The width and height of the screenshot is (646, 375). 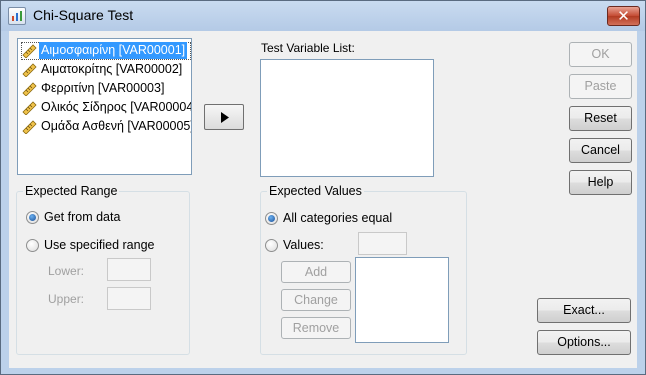 I want to click on variable-label: Φερριτίνη [VAR00003], so click(x=103, y=88).